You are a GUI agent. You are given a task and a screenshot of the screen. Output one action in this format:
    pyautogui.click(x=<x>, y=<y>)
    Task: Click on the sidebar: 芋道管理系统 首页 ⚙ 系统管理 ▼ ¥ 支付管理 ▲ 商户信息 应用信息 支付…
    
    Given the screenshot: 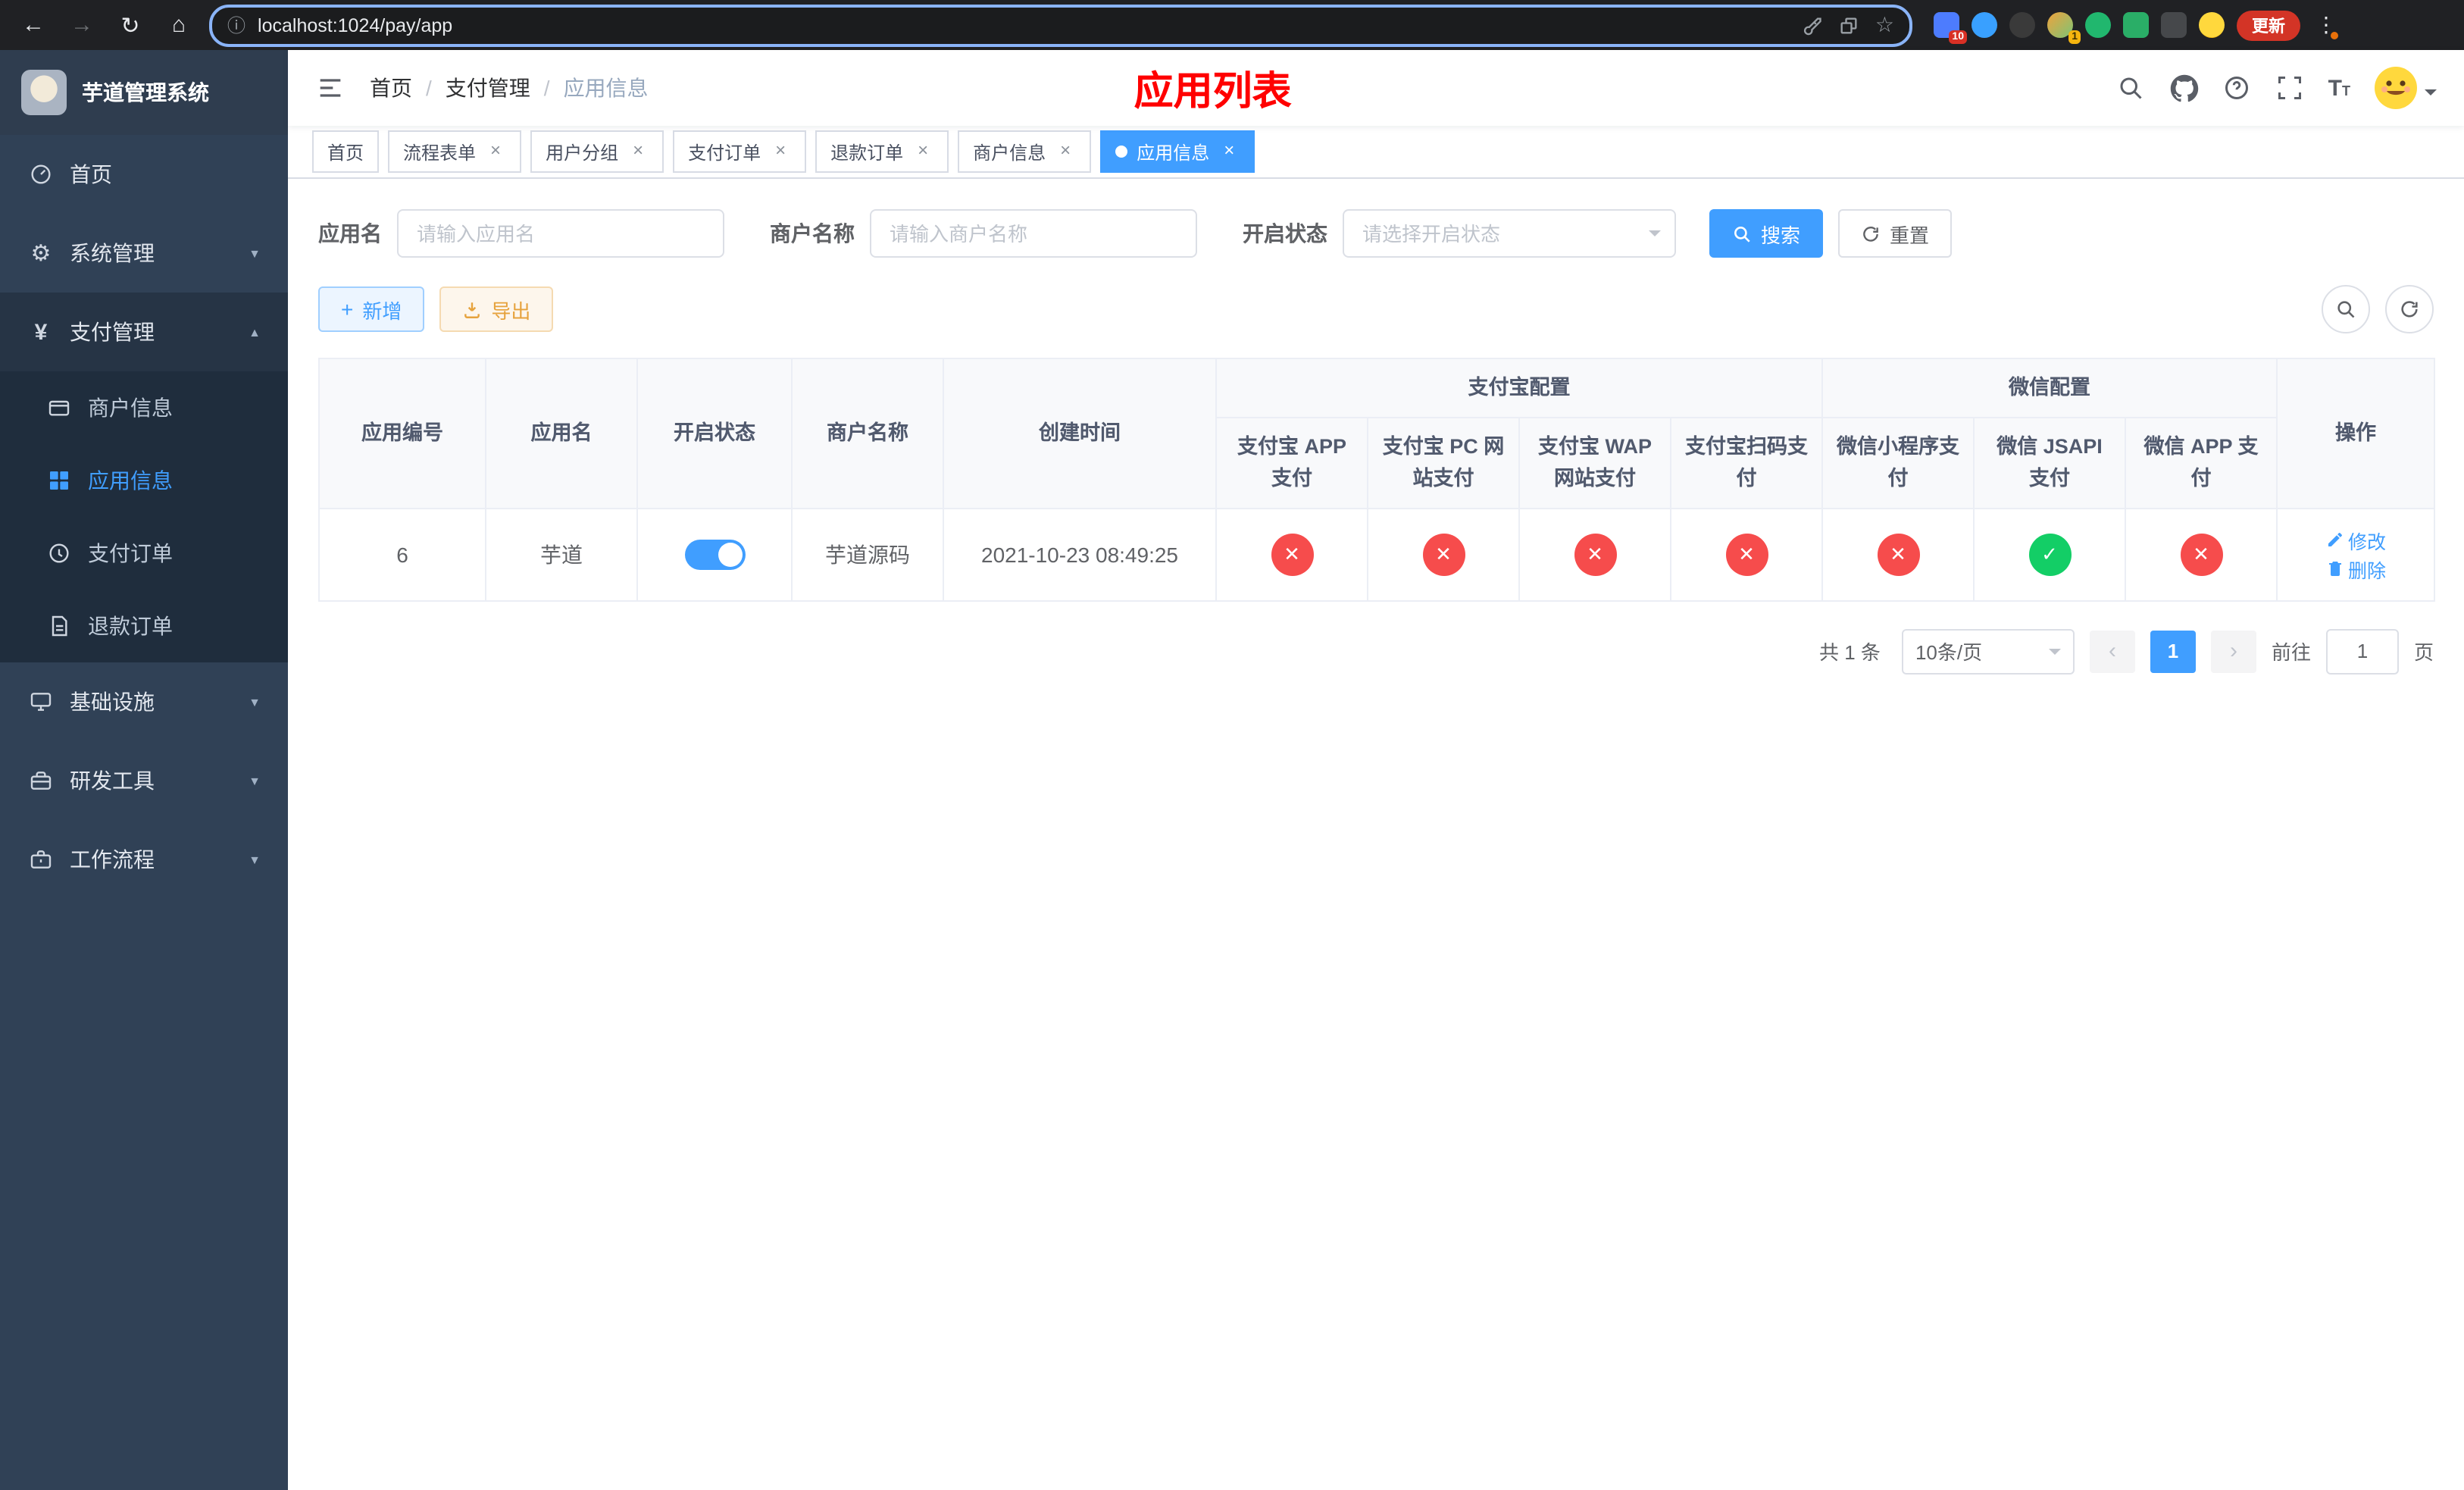 What is the action you would take?
    pyautogui.click(x=144, y=770)
    